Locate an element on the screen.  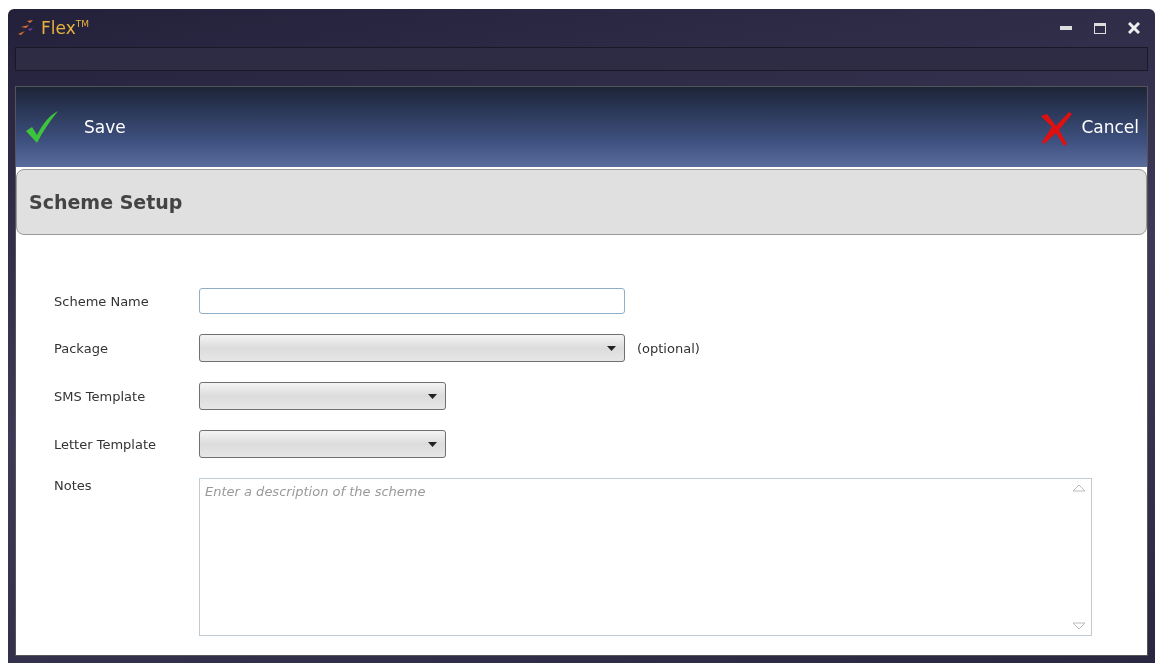
cancel-button: Cancel is located at coordinates (1089, 127).